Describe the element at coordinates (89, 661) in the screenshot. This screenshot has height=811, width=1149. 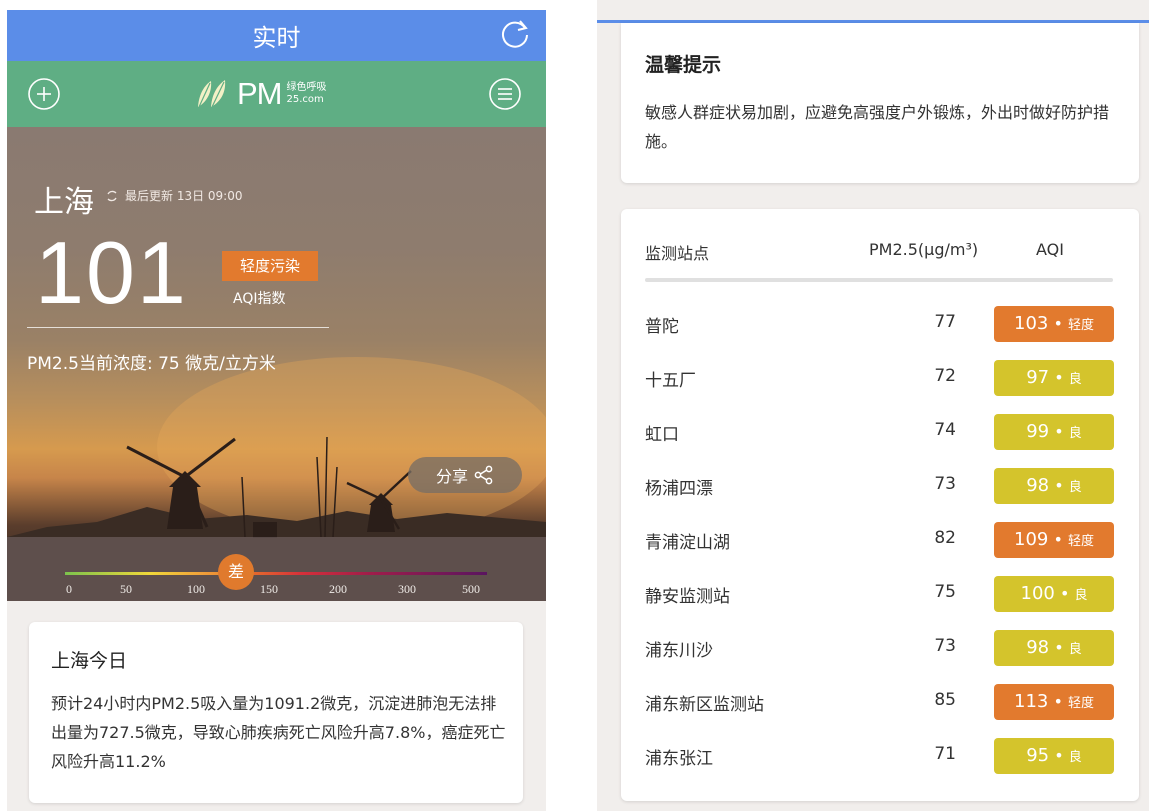
I see `today-title: 上海今日` at that location.